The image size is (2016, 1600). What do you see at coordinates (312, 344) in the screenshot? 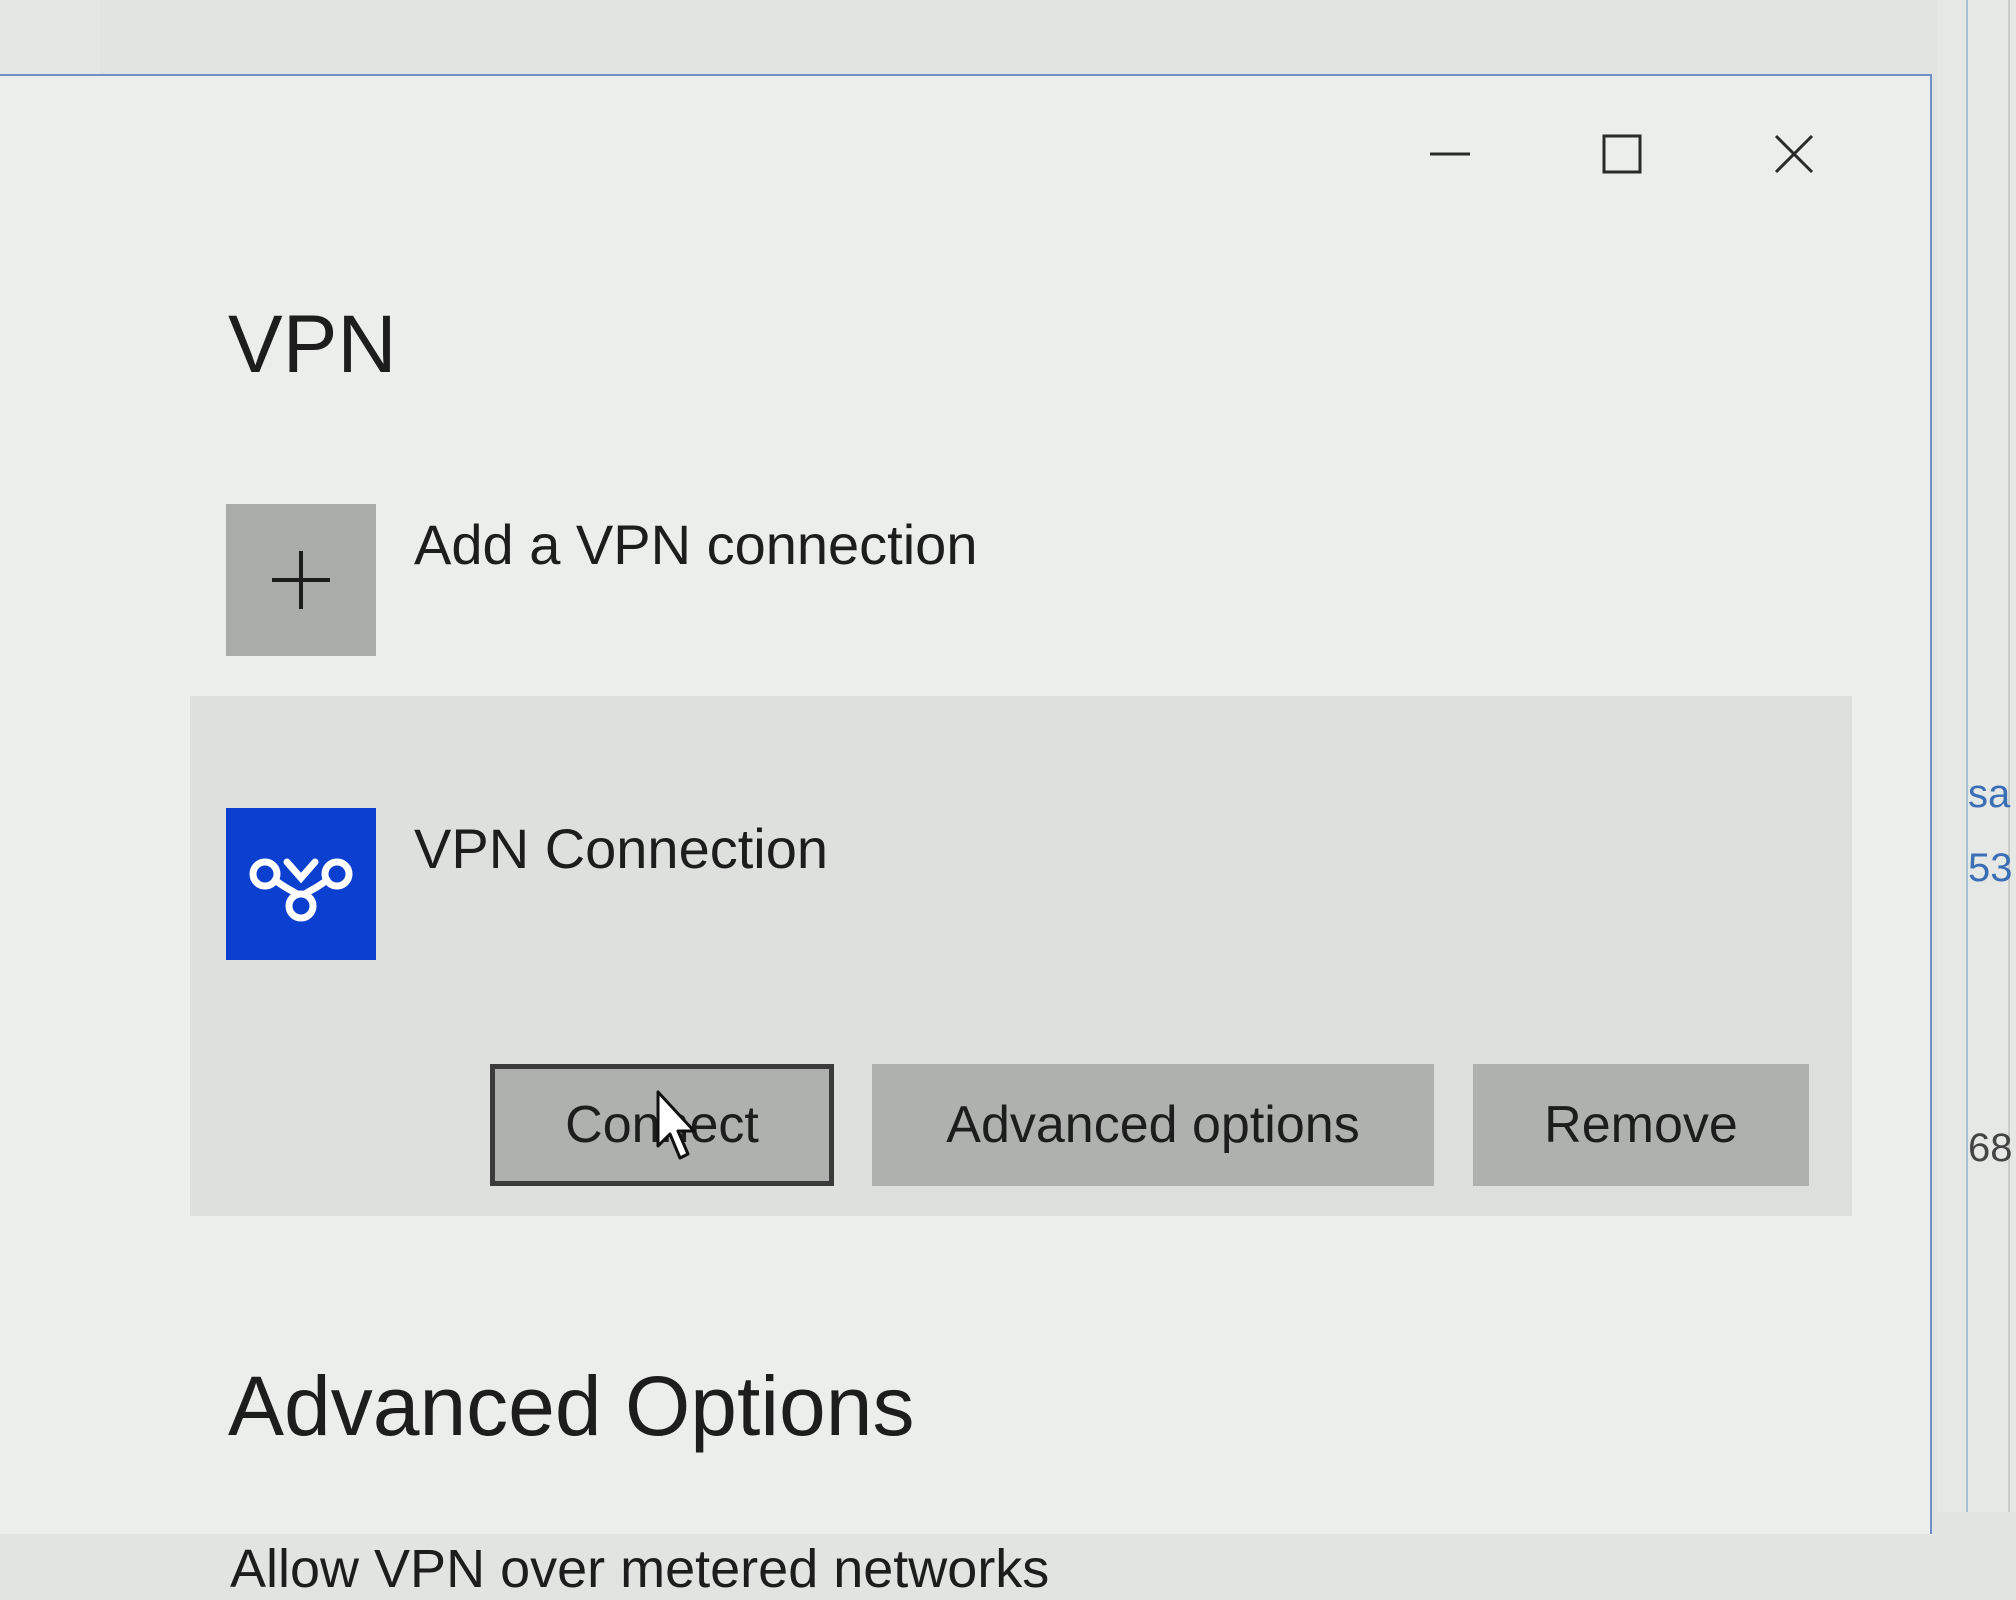
I see `page-title: VPN` at bounding box center [312, 344].